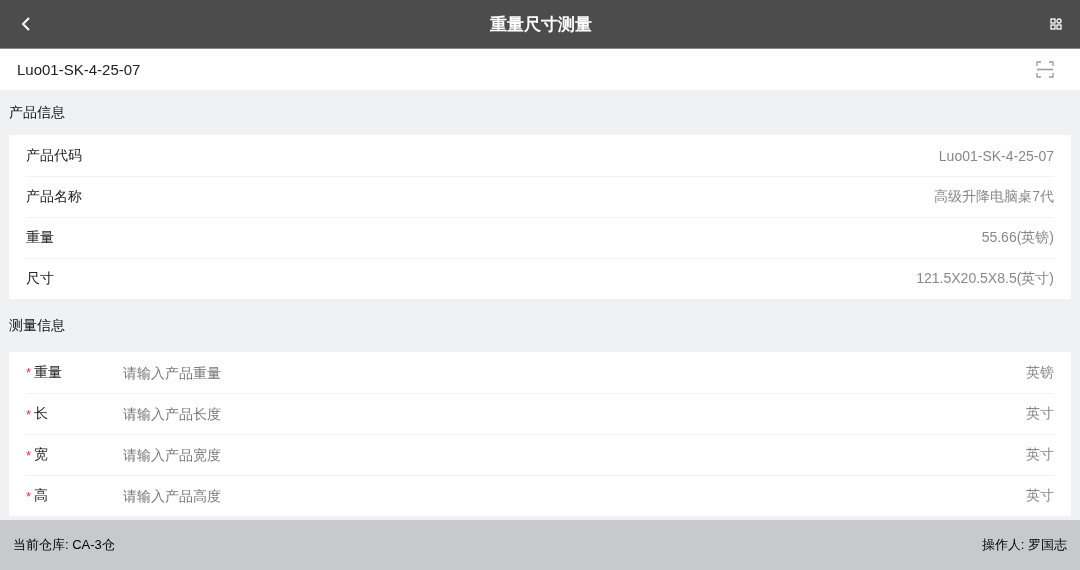 Image resolution: width=1080 pixels, height=570 pixels. I want to click on row-value: 高级升降电脑桌7代, so click(994, 197).